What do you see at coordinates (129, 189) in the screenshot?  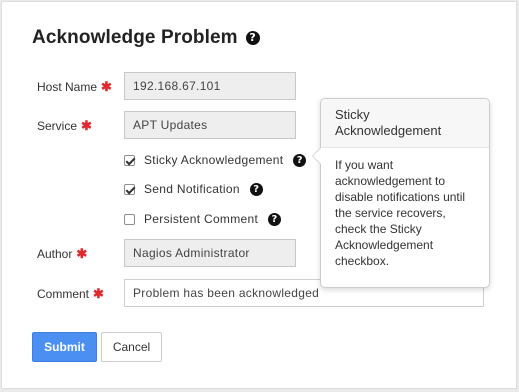 I see `send-notification-checkbox` at bounding box center [129, 189].